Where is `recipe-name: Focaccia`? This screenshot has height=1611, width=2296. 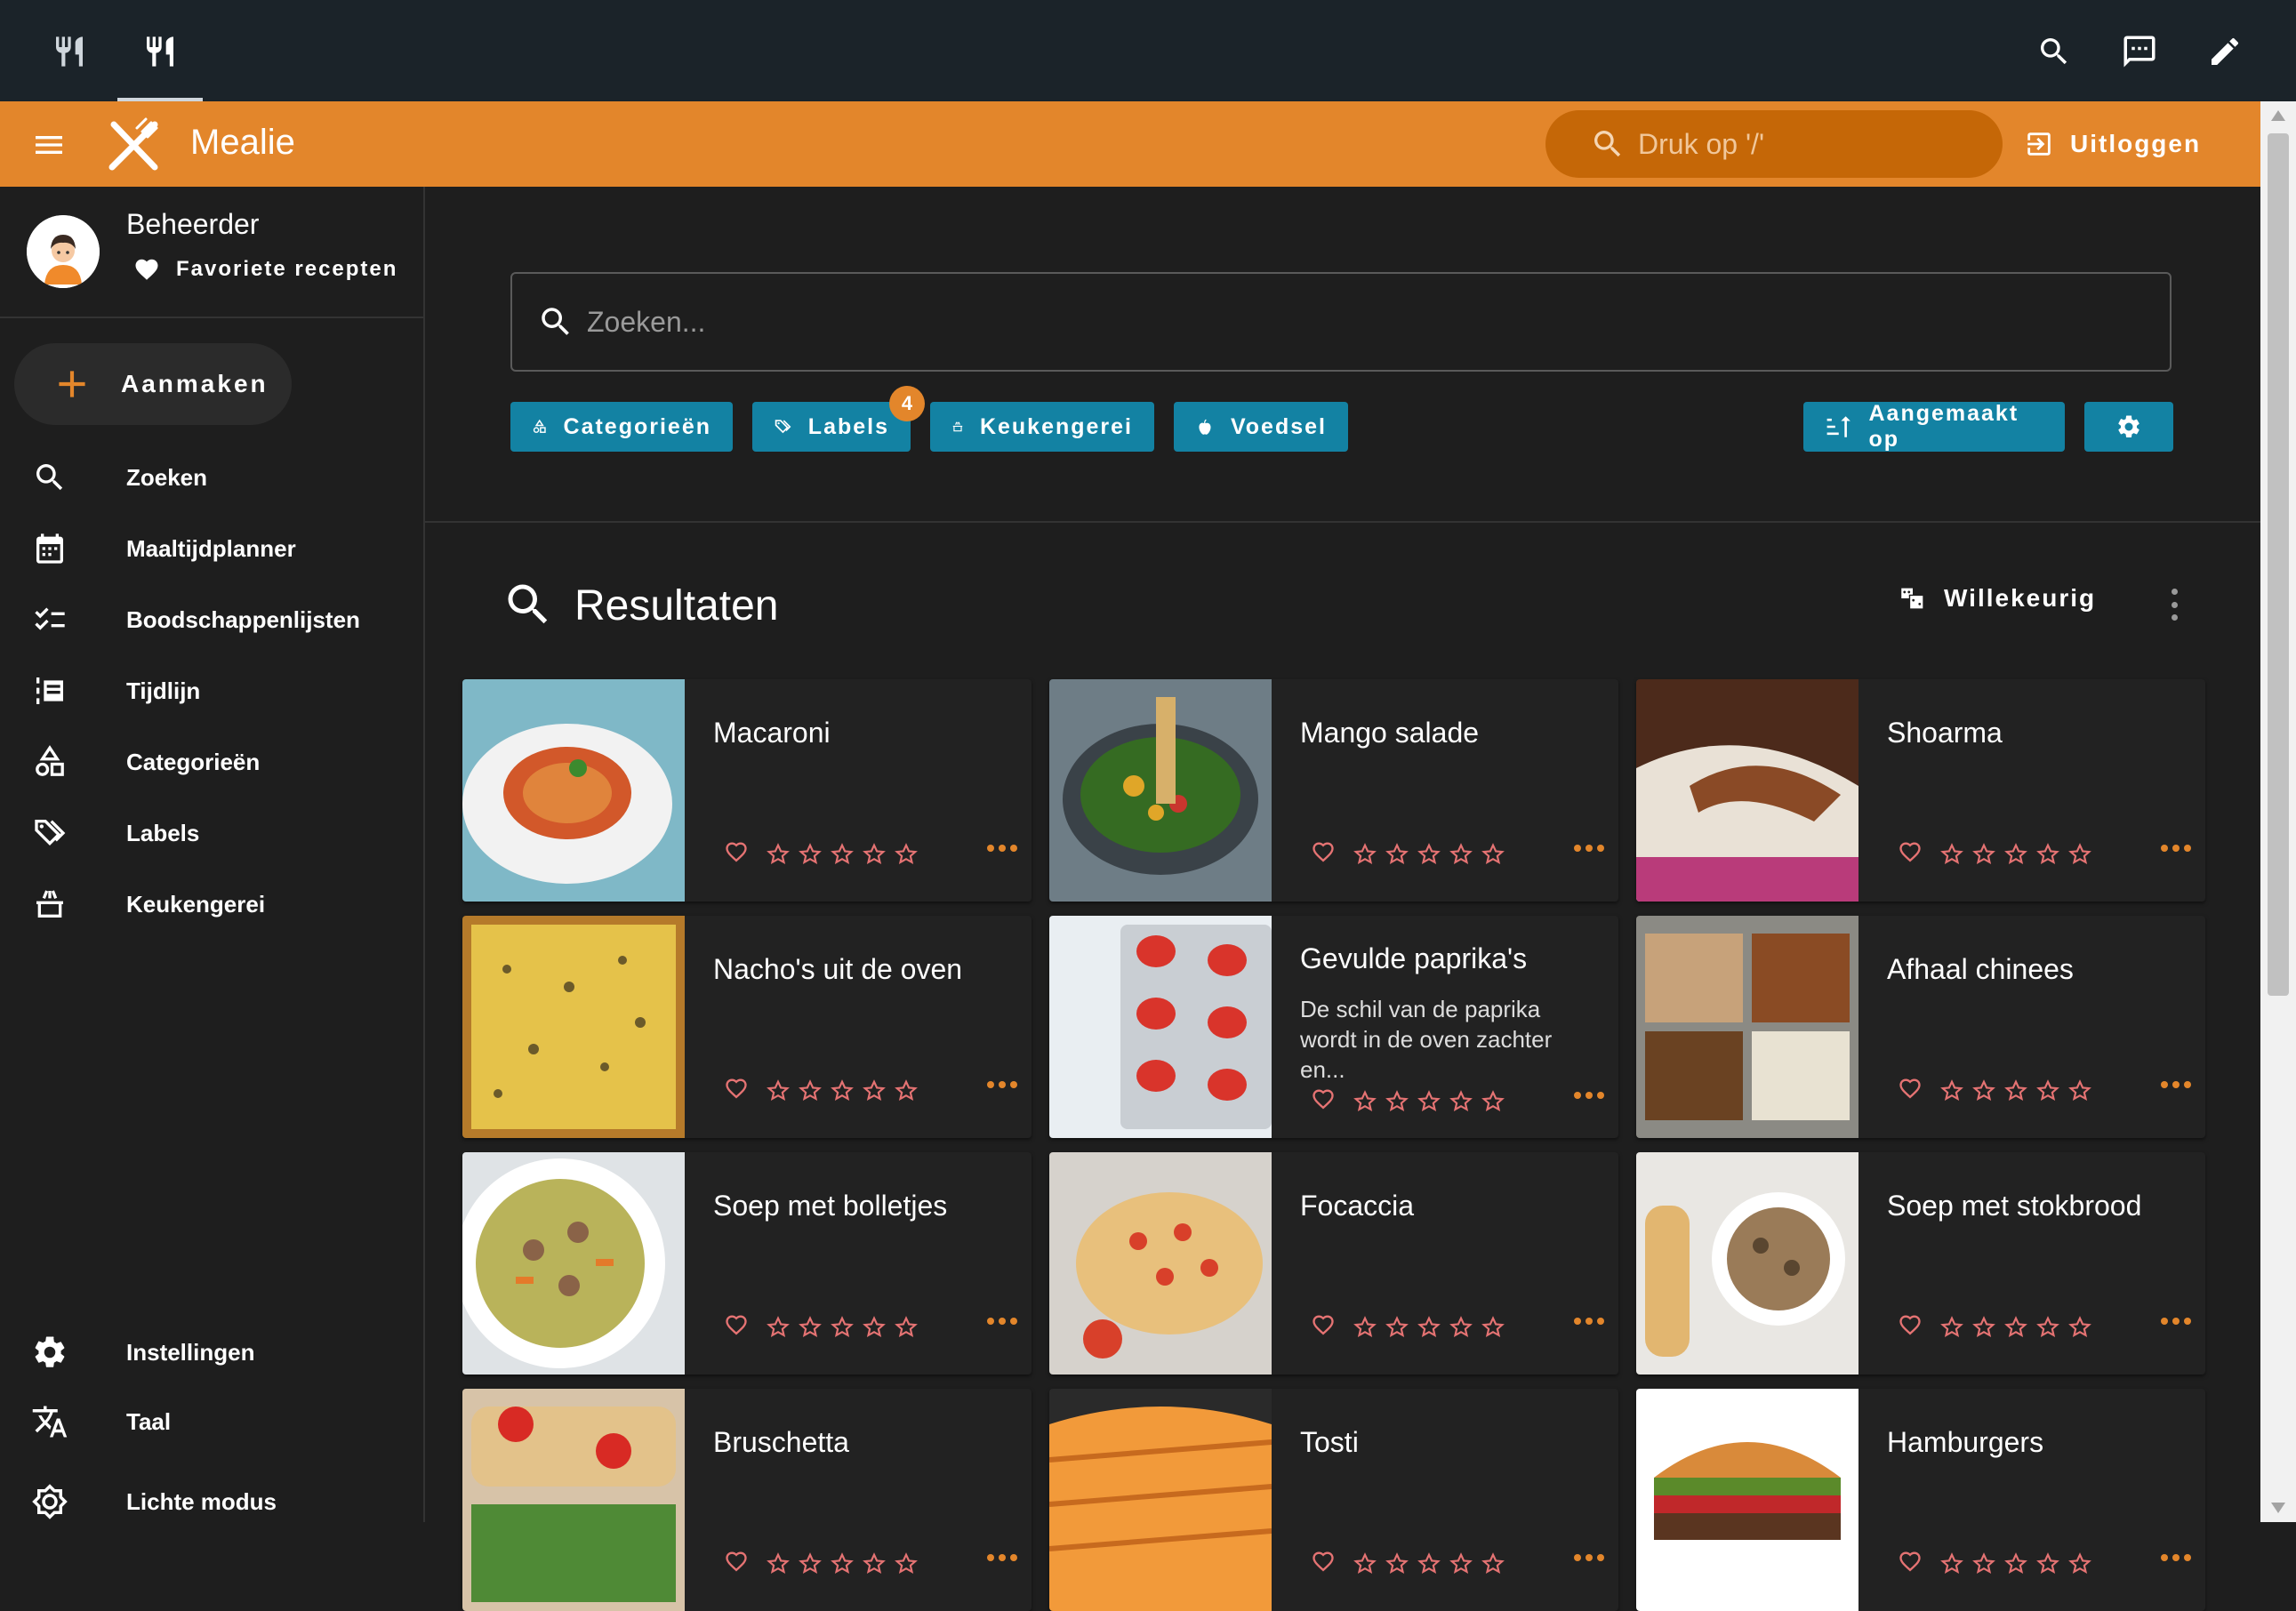 recipe-name: Focaccia is located at coordinates (1357, 1206).